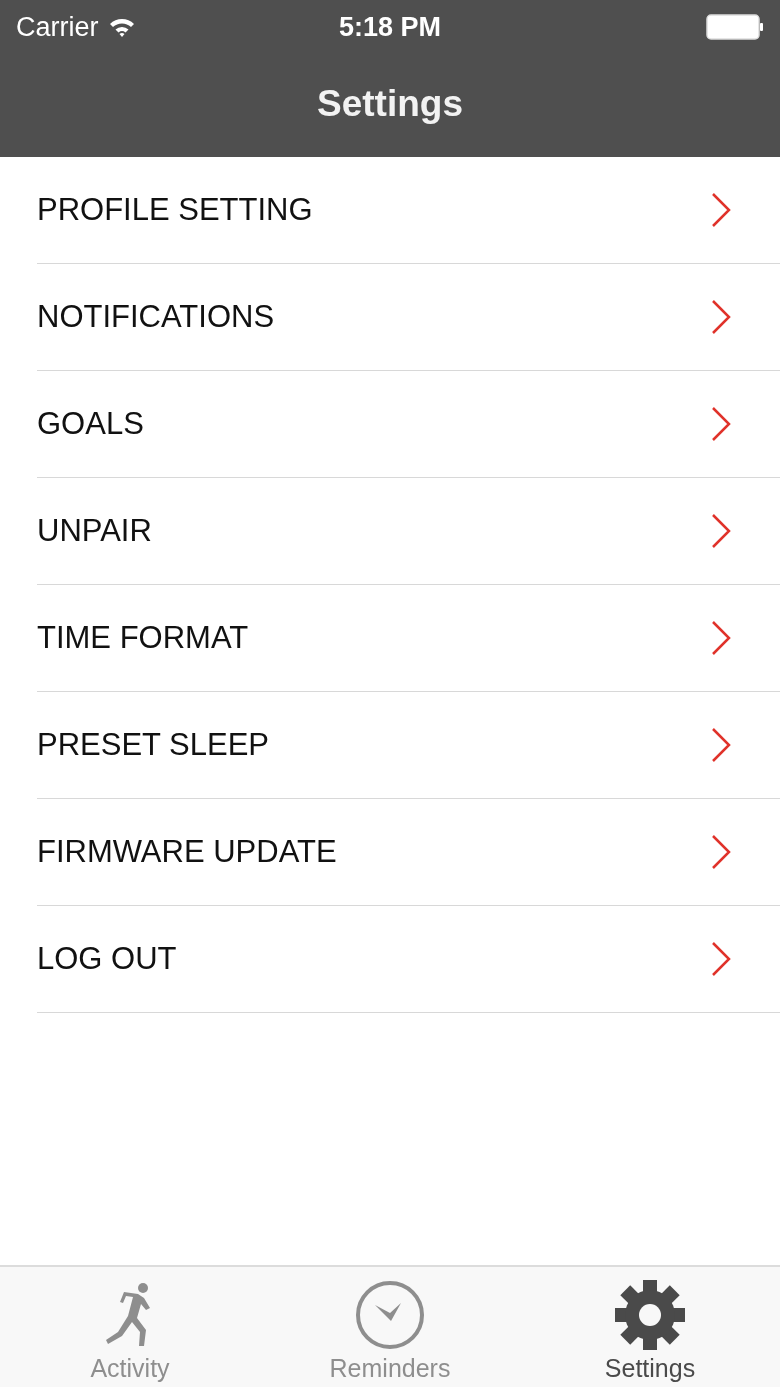 Image resolution: width=780 pixels, height=1387 pixels. Describe the element at coordinates (735, 27) in the screenshot. I see `battery-icon` at that location.